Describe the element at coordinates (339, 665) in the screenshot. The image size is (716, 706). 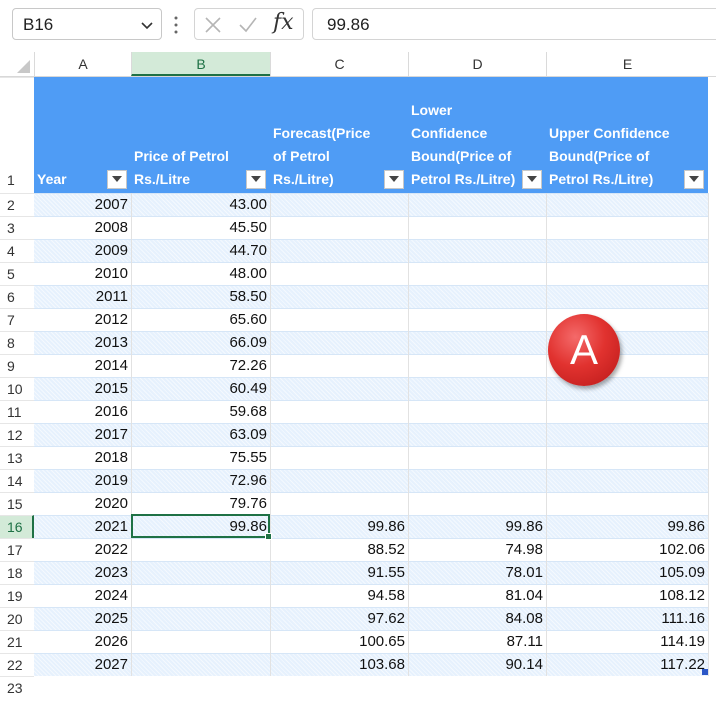
I see `forecast-cell: 103.68` at that location.